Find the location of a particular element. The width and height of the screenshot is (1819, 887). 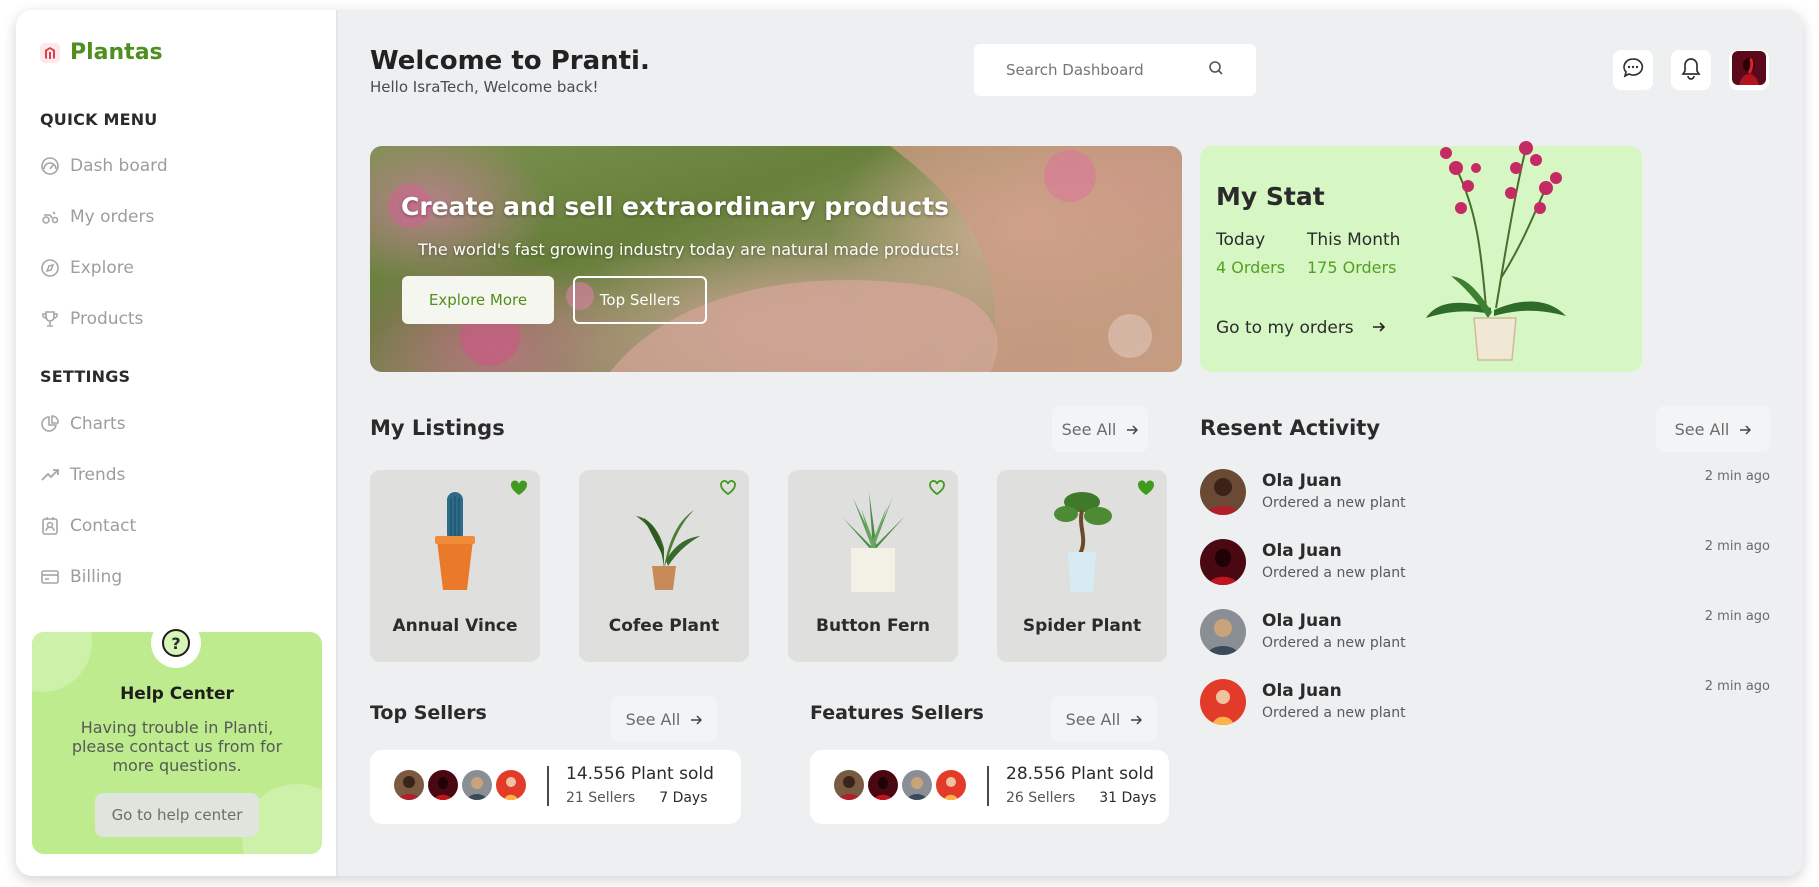

features-sellers-see-all-button: See All is located at coordinates (1104, 719).